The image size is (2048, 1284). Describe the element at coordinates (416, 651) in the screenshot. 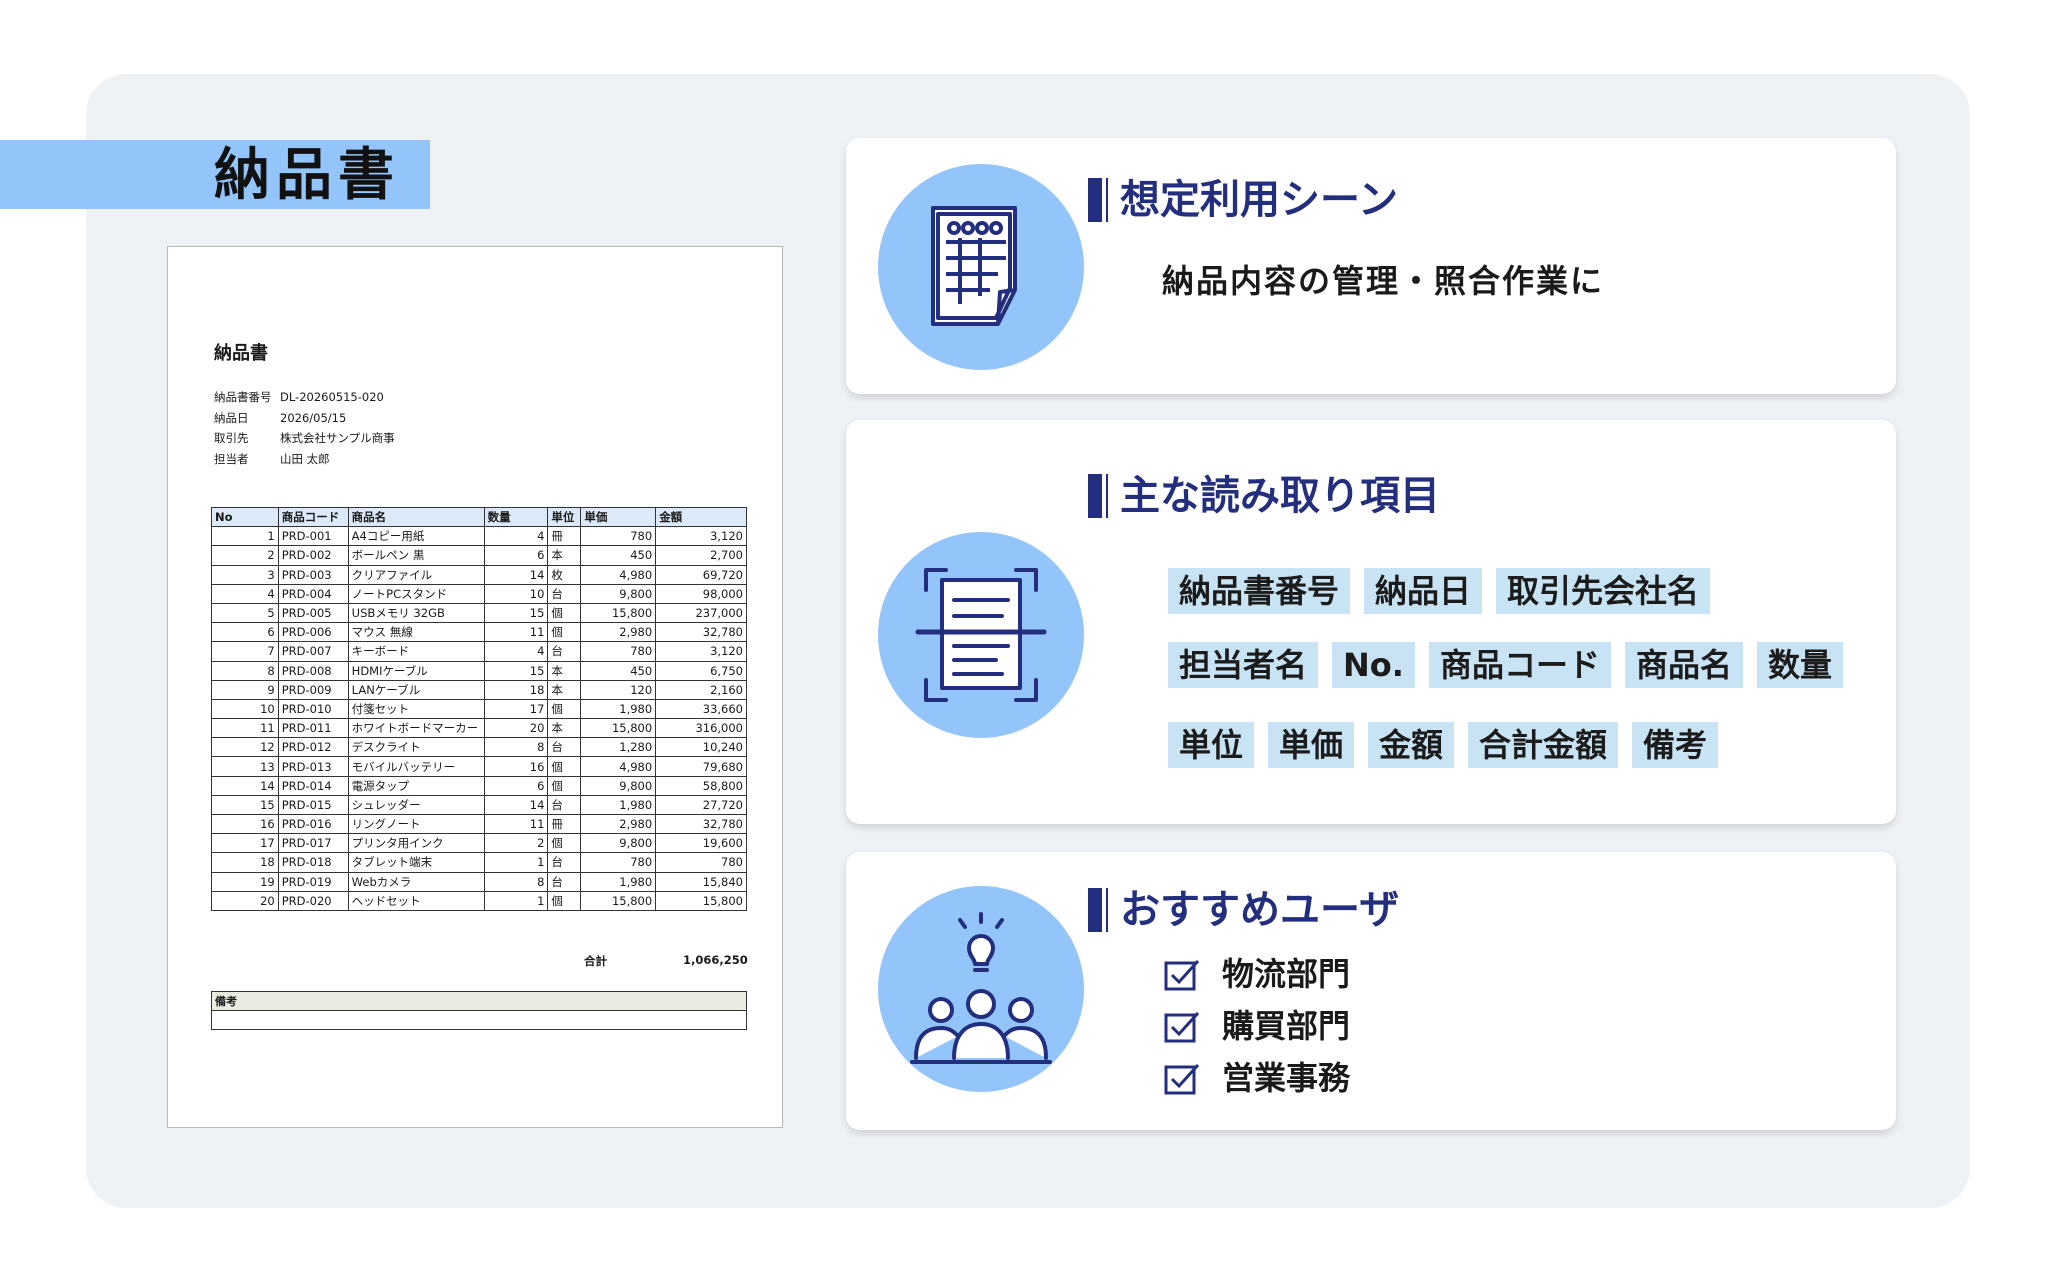

I see `table-cell: キーボード` at that location.